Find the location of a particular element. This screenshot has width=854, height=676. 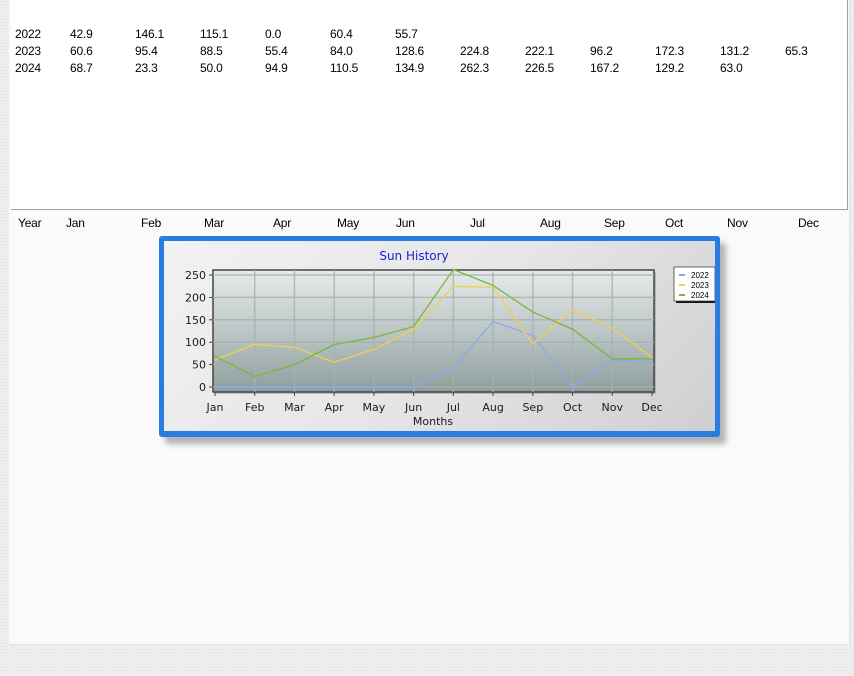

value-cell: 55.4 is located at coordinates (276, 51).